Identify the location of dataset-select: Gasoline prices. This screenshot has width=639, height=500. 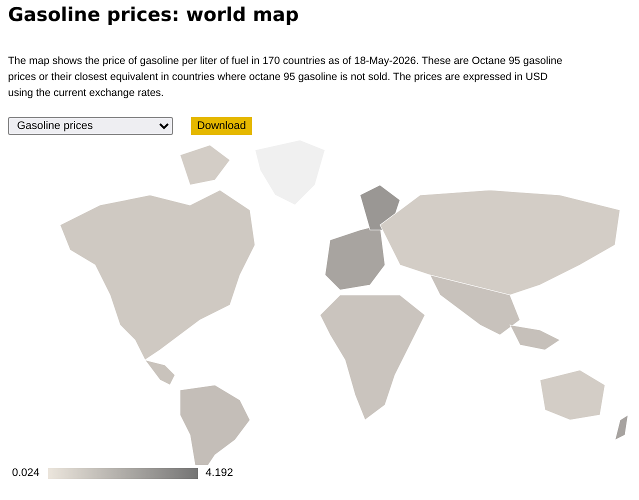
(90, 126).